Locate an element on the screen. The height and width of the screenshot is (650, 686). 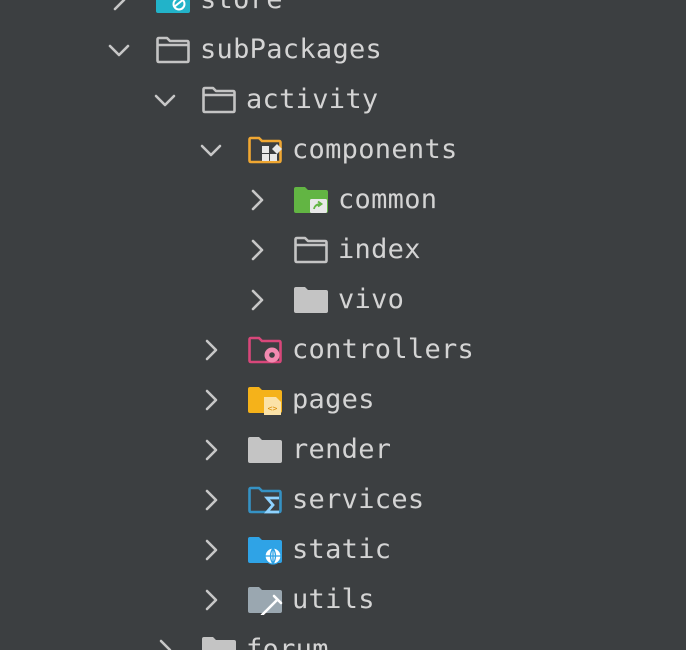
tree-row-common: common is located at coordinates (343, 200).